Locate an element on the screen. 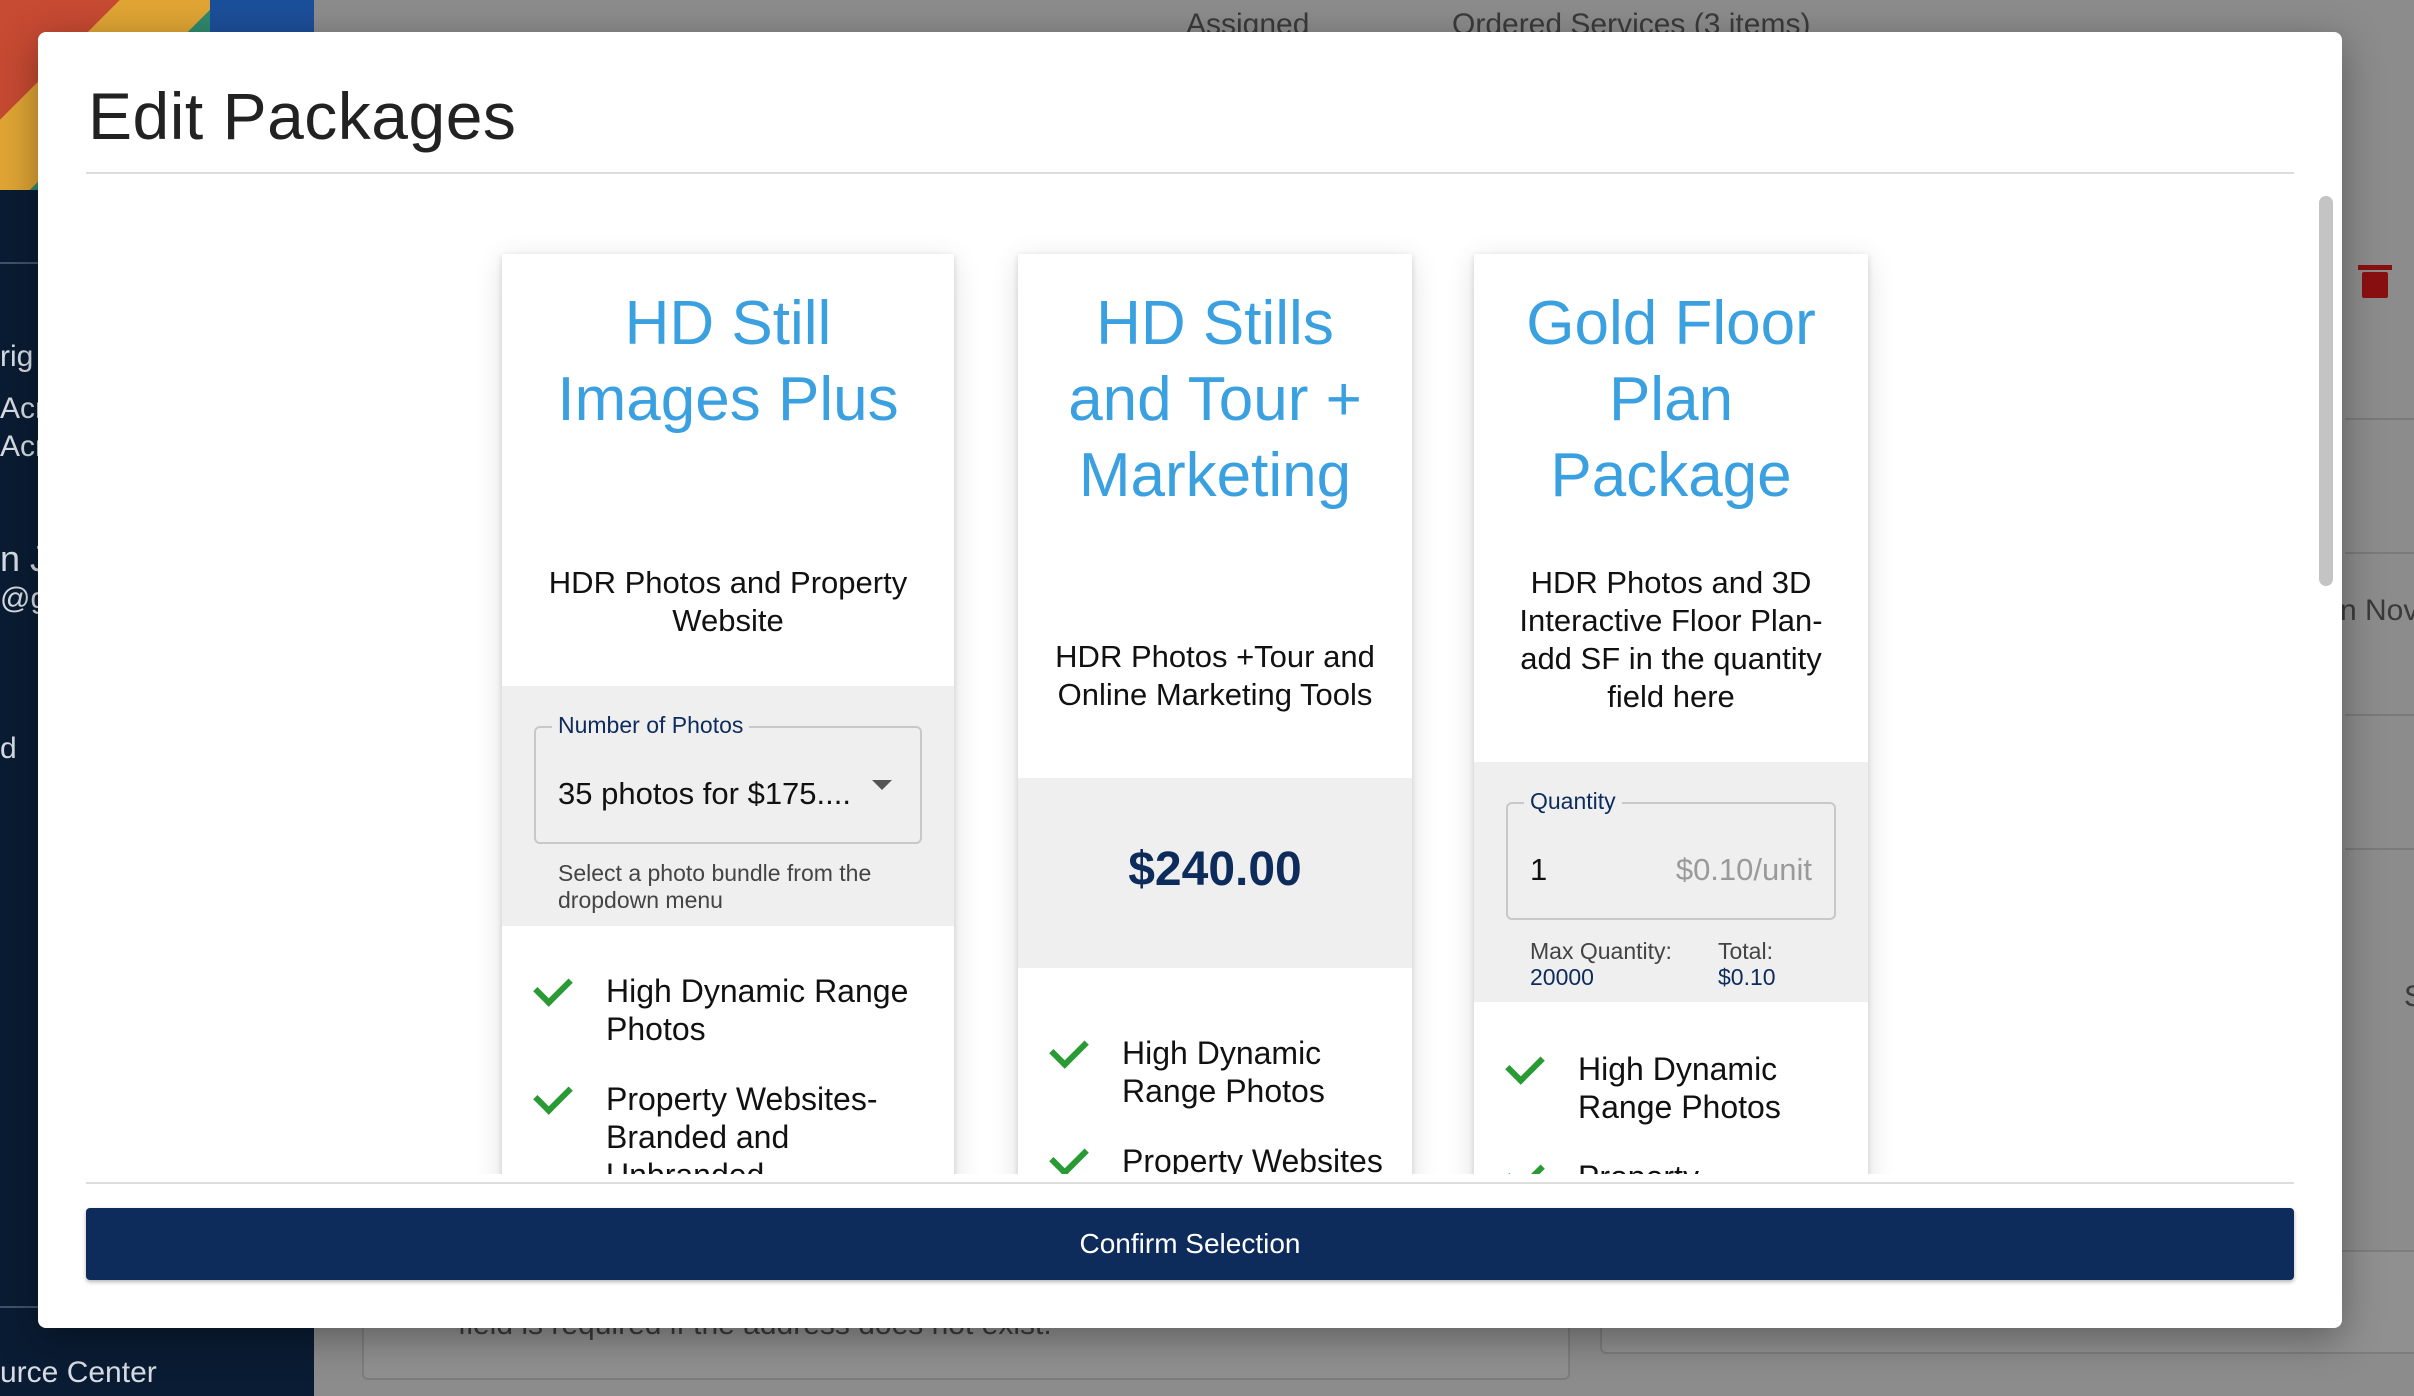 The image size is (2414, 1396). modal-title: Edit Packages is located at coordinates (302, 116).